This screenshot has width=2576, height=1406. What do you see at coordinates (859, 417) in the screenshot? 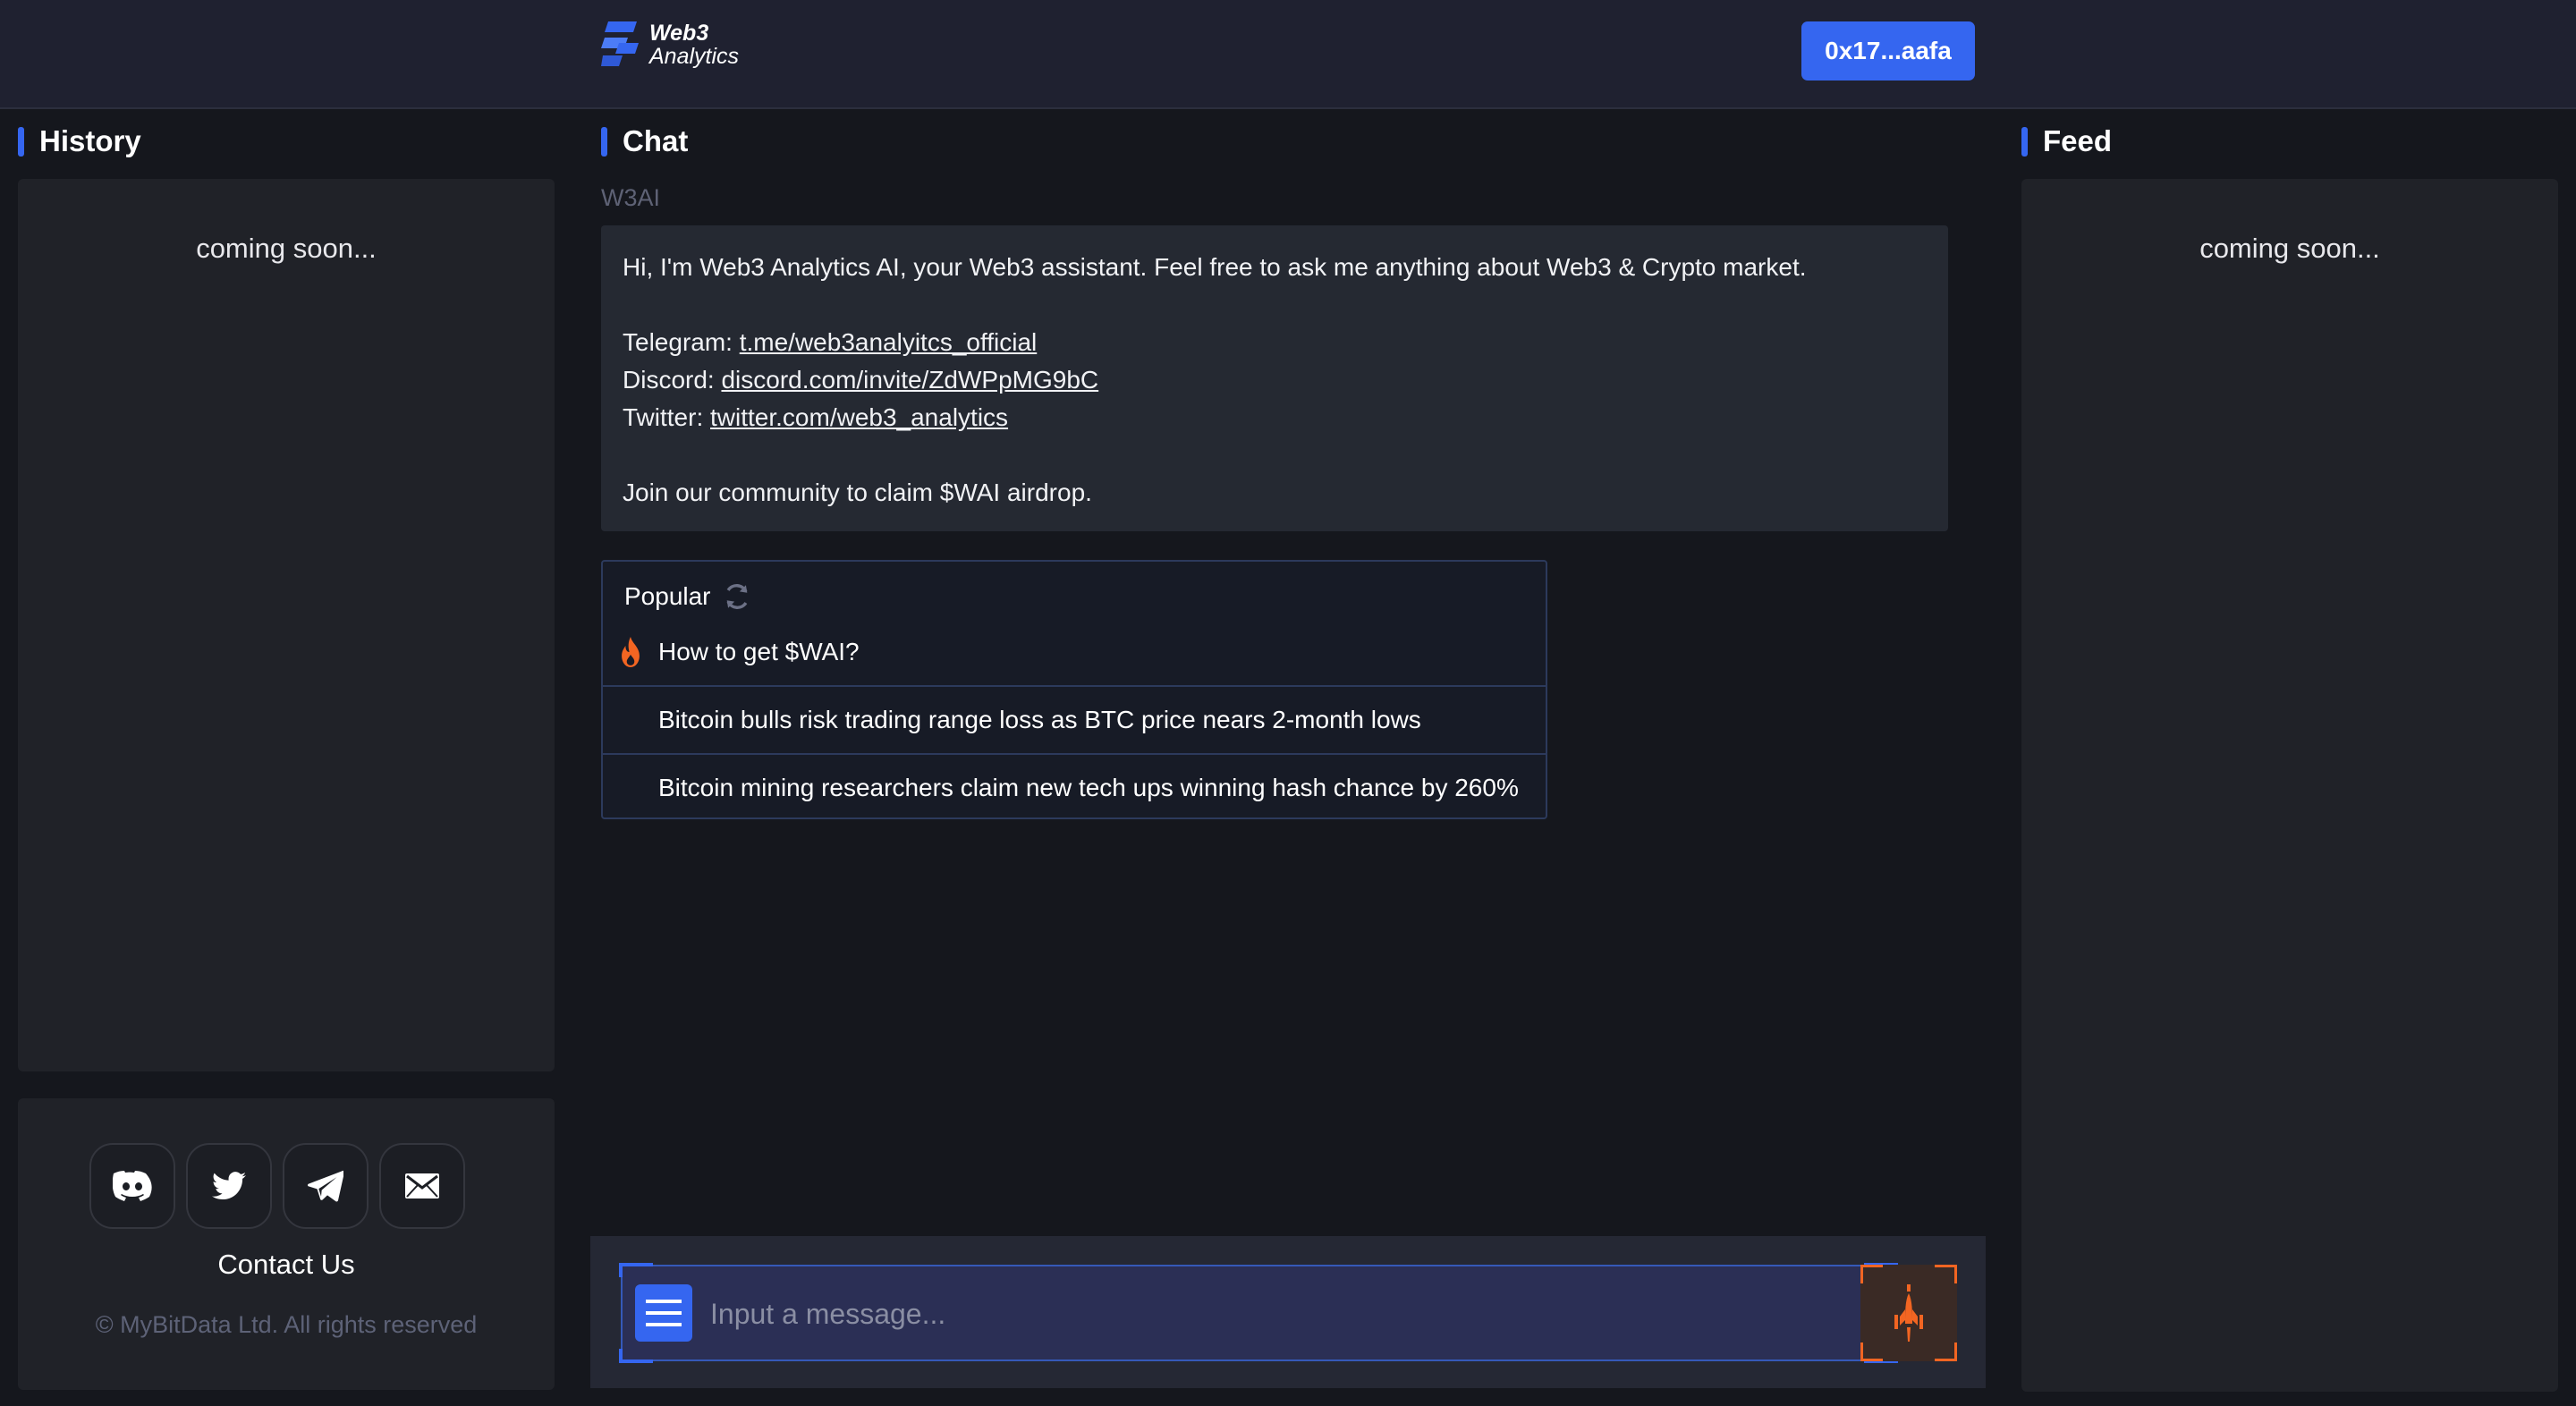
I see `twitter-link: twitter.com/web3_analytics` at bounding box center [859, 417].